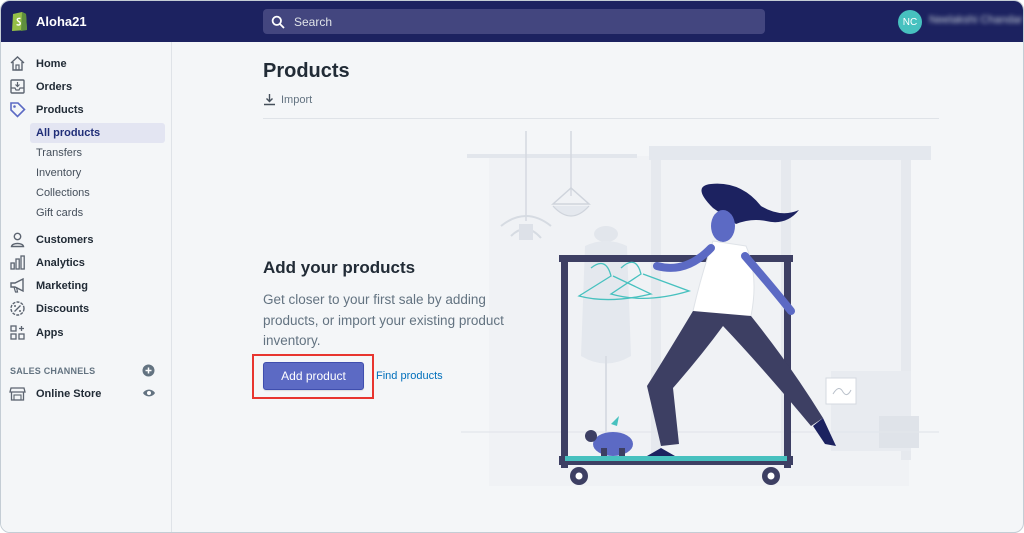 This screenshot has height=533, width=1024. Describe the element at coordinates (59, 153) in the screenshot. I see `sidebar-subitem-label: Transfers` at that location.